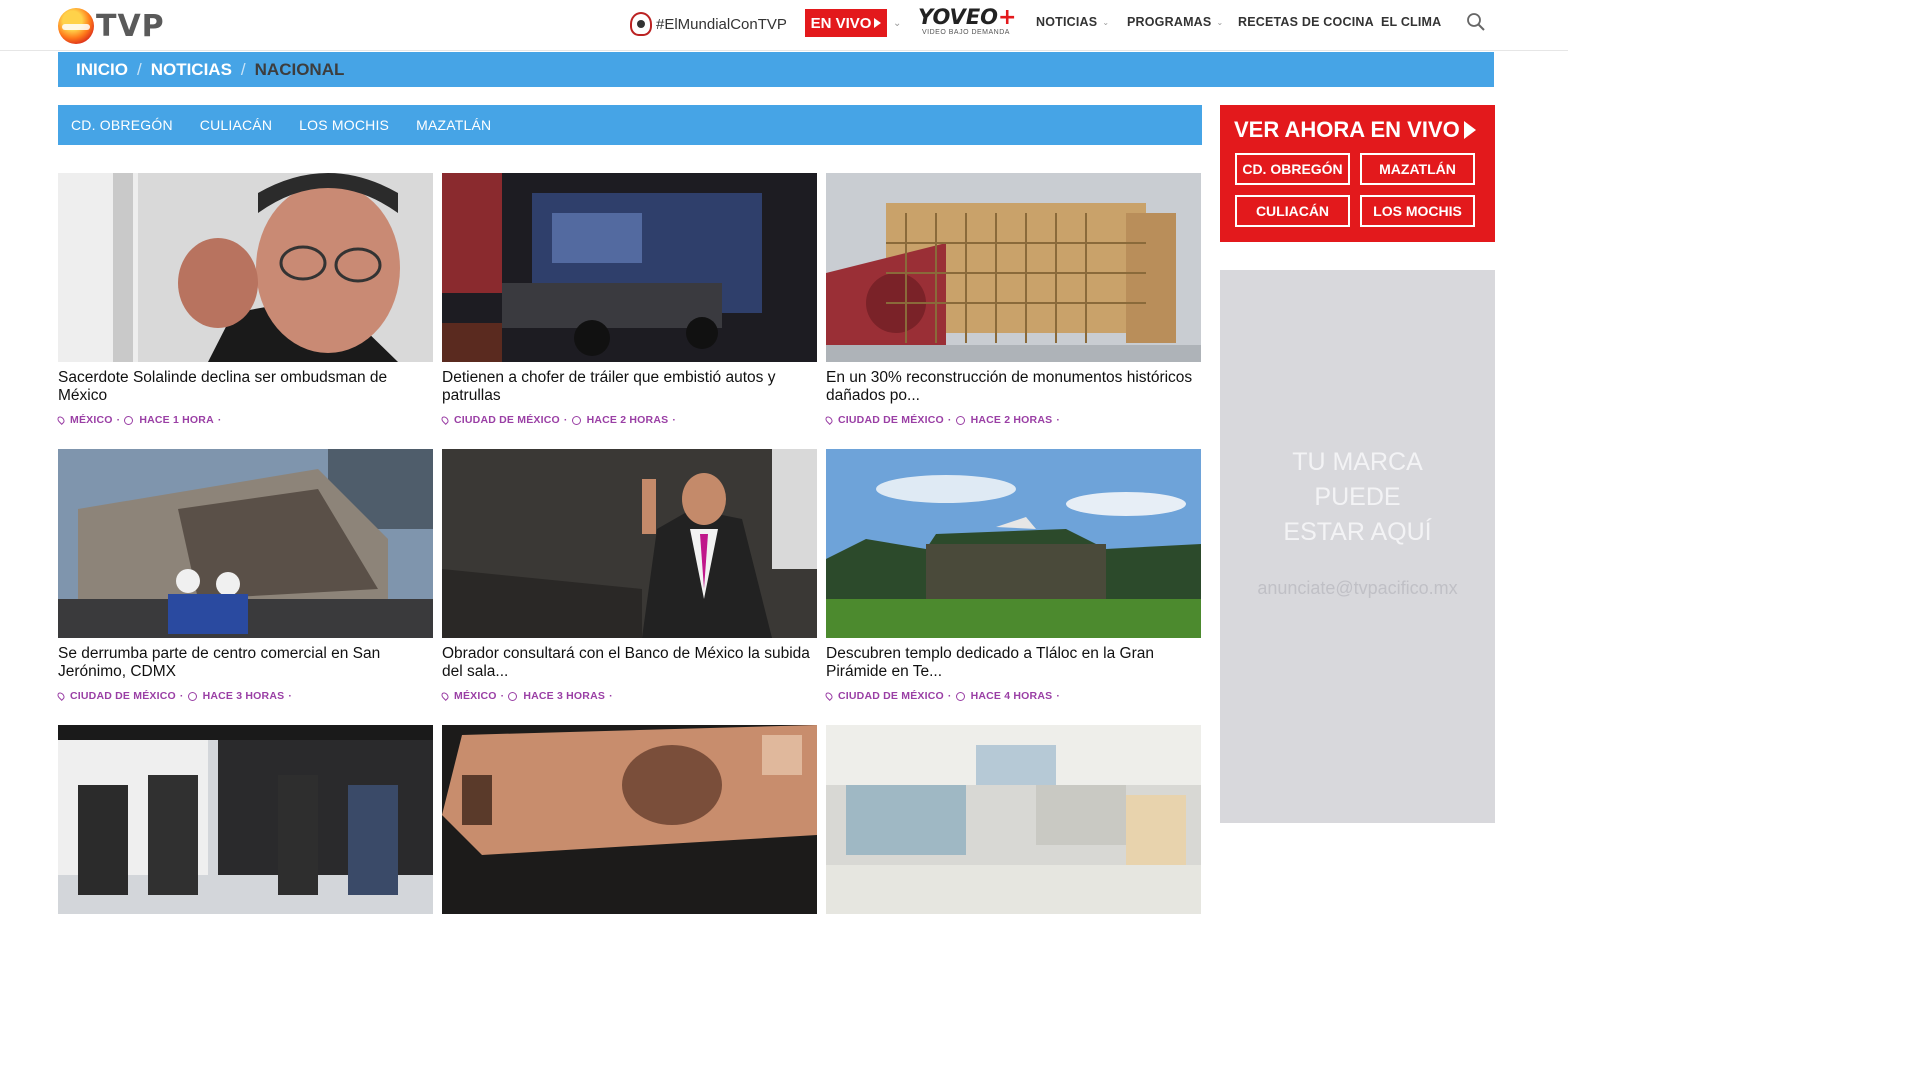 This screenshot has height=1090, width=1920. Describe the element at coordinates (1169, 22) in the screenshot. I see `nav-label: PROGRAMAS` at that location.